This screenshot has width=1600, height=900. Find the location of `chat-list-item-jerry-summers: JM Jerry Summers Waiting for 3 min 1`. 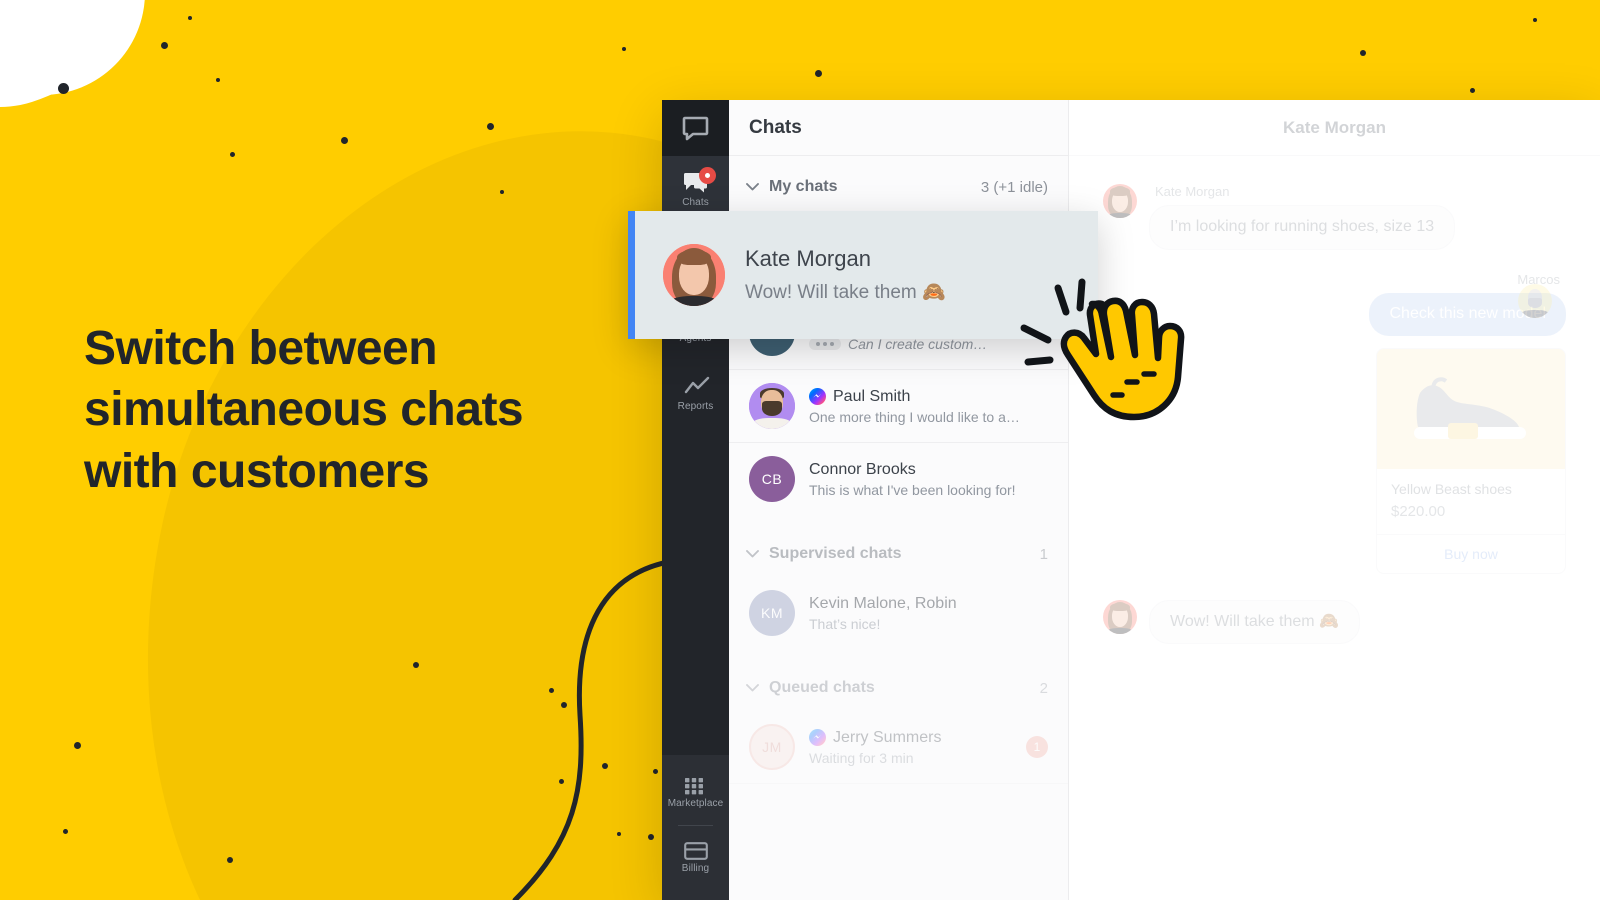

chat-list-item-jerry-summers: JM Jerry Summers Waiting for 3 min 1 is located at coordinates (898, 747).